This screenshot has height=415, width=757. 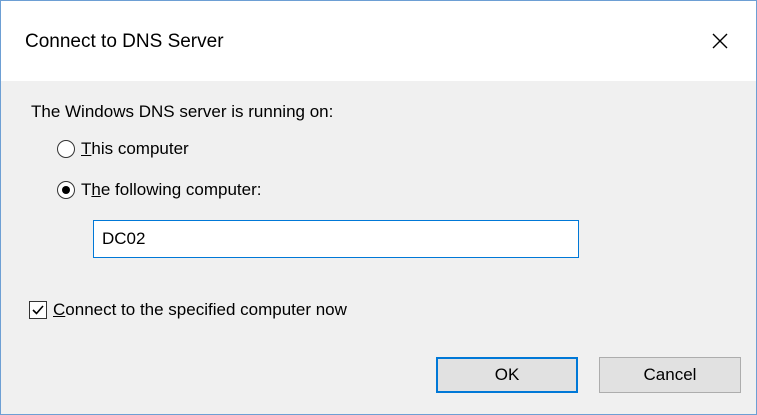 I want to click on connect-now-checkbox, so click(x=38, y=310).